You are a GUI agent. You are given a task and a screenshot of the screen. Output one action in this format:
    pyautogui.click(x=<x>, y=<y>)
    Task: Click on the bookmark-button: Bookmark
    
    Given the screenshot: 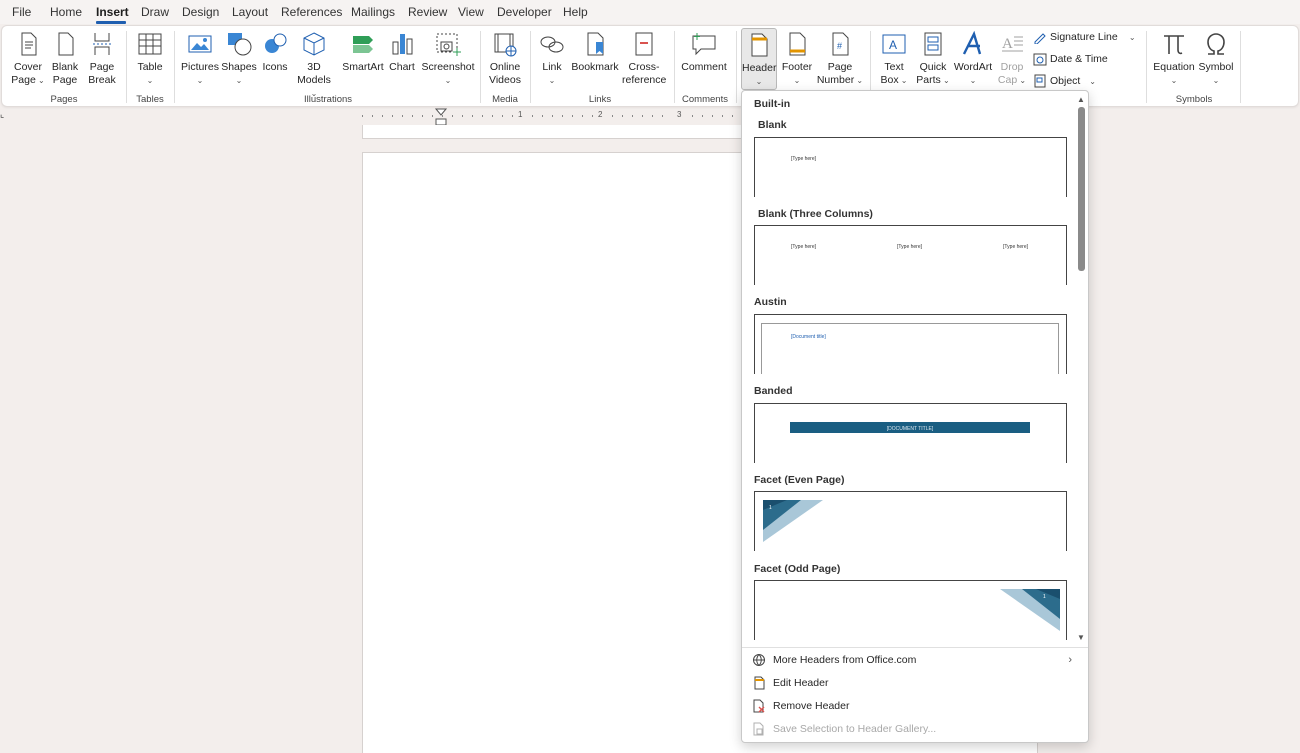 What is the action you would take?
    pyautogui.click(x=595, y=52)
    